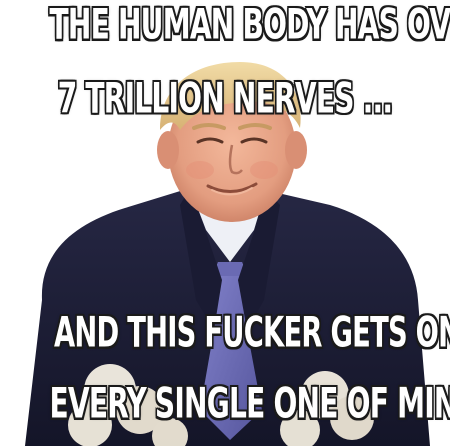  What do you see at coordinates (249, 25) in the screenshot?
I see `top-caption-line-1: THE HUMAN BODY HAS OVER` at bounding box center [249, 25].